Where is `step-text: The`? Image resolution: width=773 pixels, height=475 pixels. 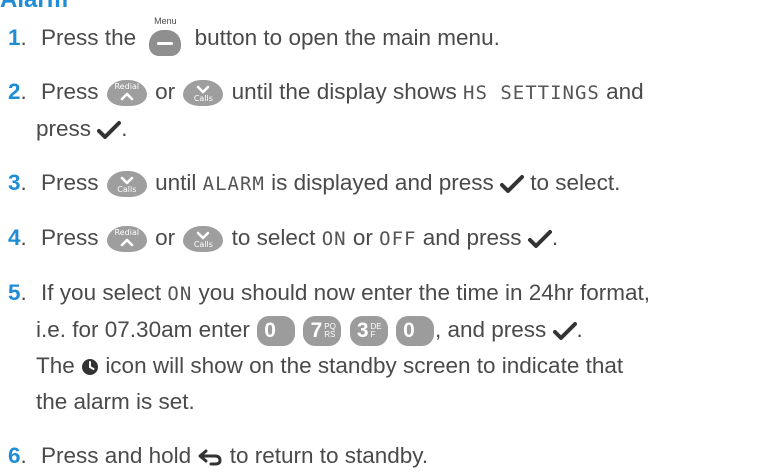
step-text: The is located at coordinates (55, 365).